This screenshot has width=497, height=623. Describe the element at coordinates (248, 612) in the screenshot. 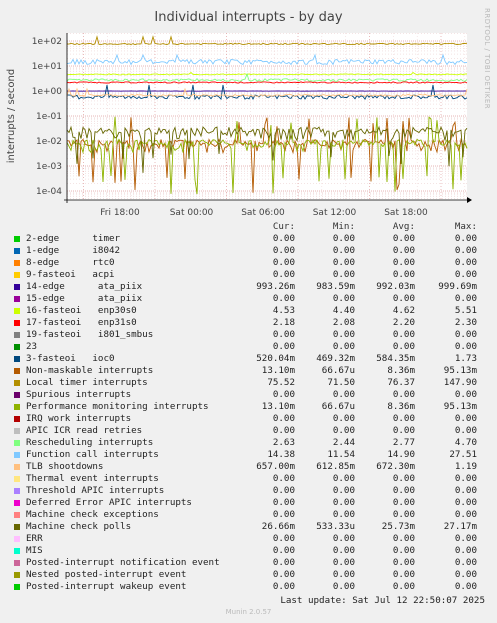

I see `munin-version: Munin 2.0.57` at that location.